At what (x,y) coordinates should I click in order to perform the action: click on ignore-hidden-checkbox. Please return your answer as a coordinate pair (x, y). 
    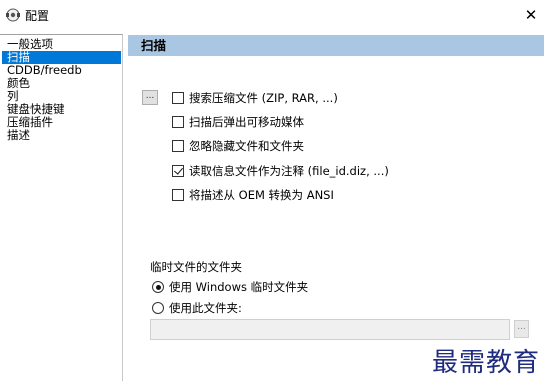
    Looking at the image, I should click on (178, 146).